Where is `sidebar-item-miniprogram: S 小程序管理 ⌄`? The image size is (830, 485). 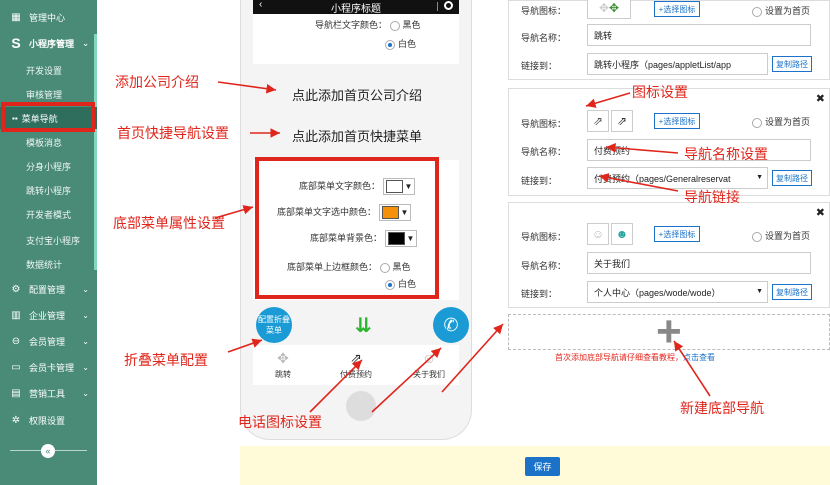
sidebar-item-miniprogram: S 小程序管理 ⌄ is located at coordinates (48, 43).